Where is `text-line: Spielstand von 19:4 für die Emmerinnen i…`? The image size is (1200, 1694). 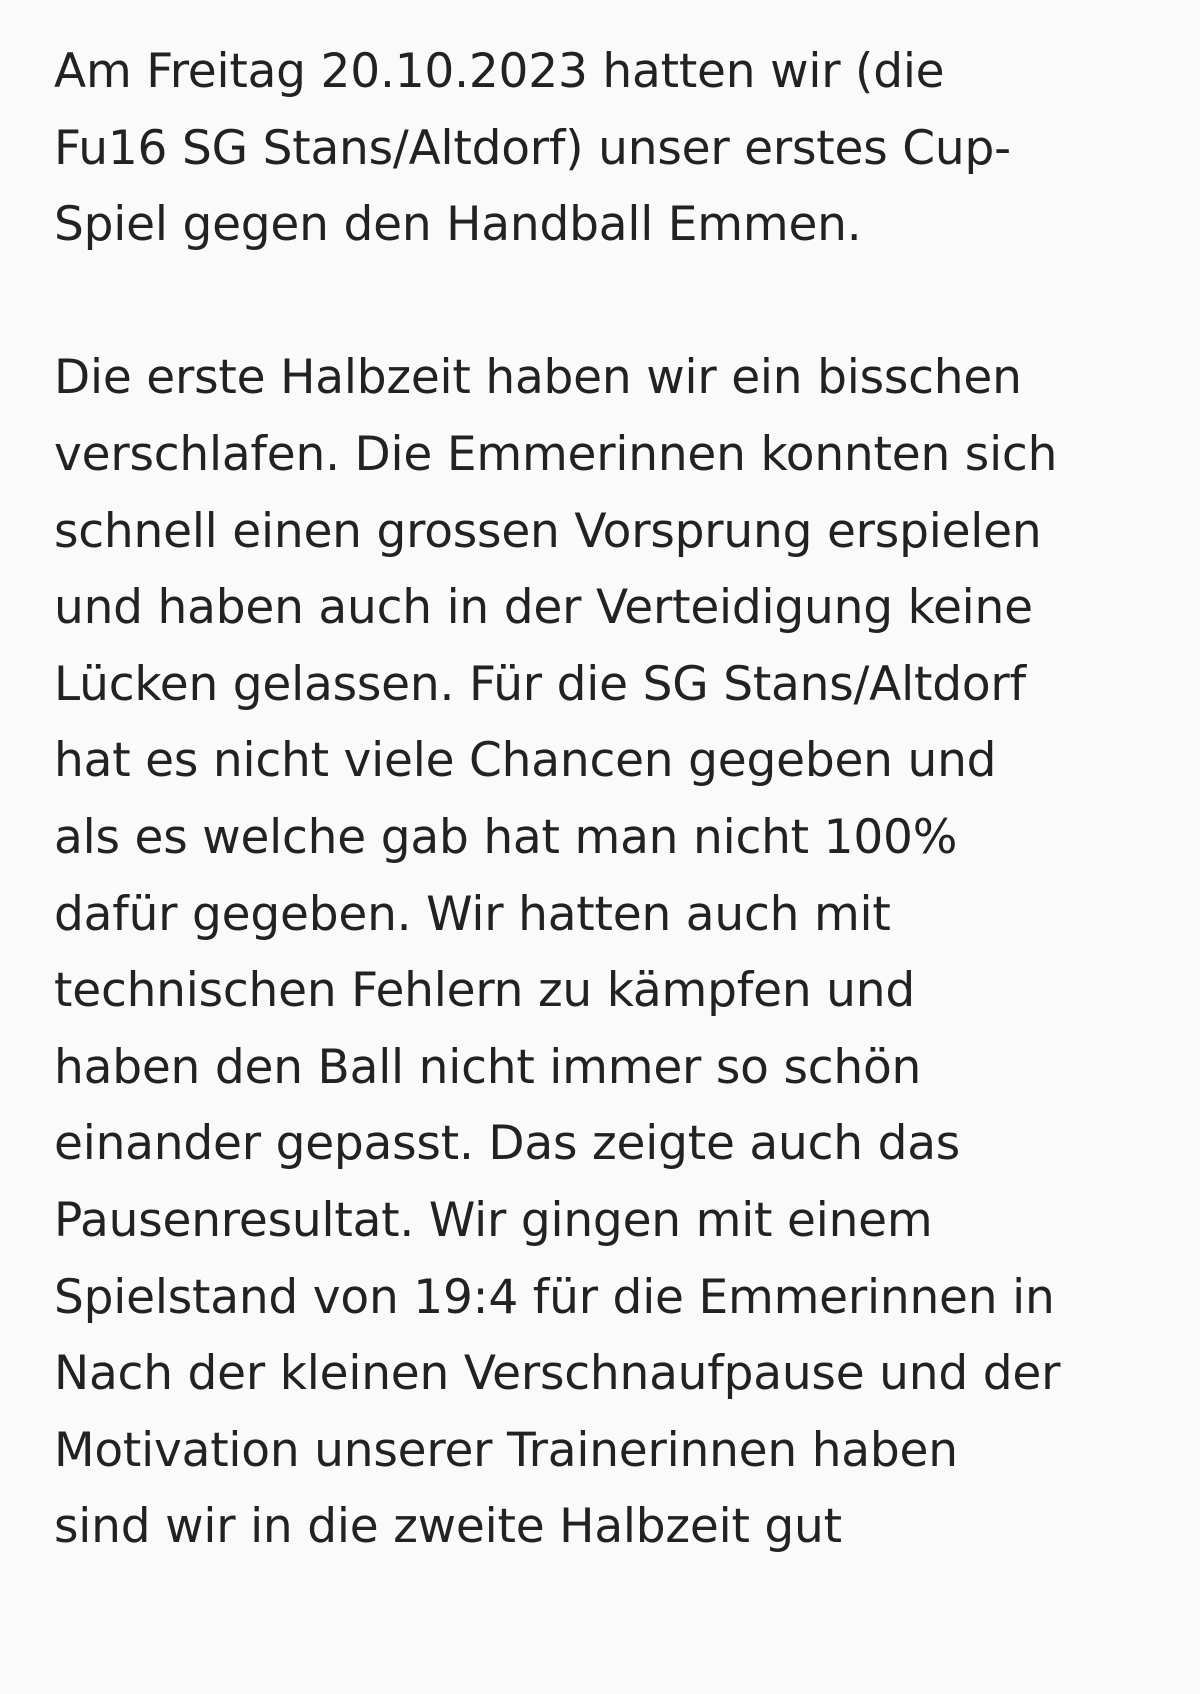
text-line: Spielstand von 19:4 für die Emmerinnen i… is located at coordinates (554, 1297).